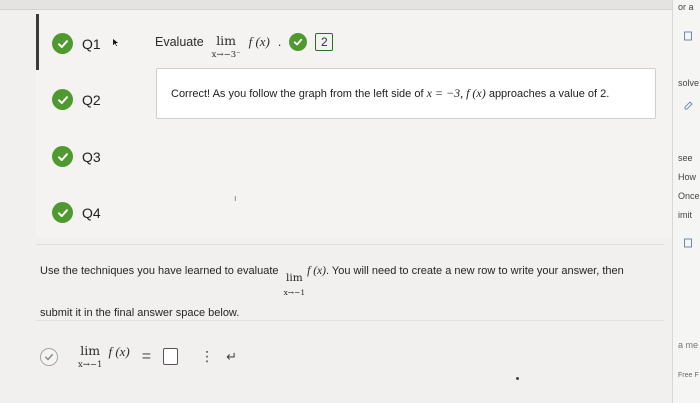 This screenshot has width=700, height=403. What do you see at coordinates (685, 215) in the screenshot?
I see `right-panel-text: imit` at bounding box center [685, 215].